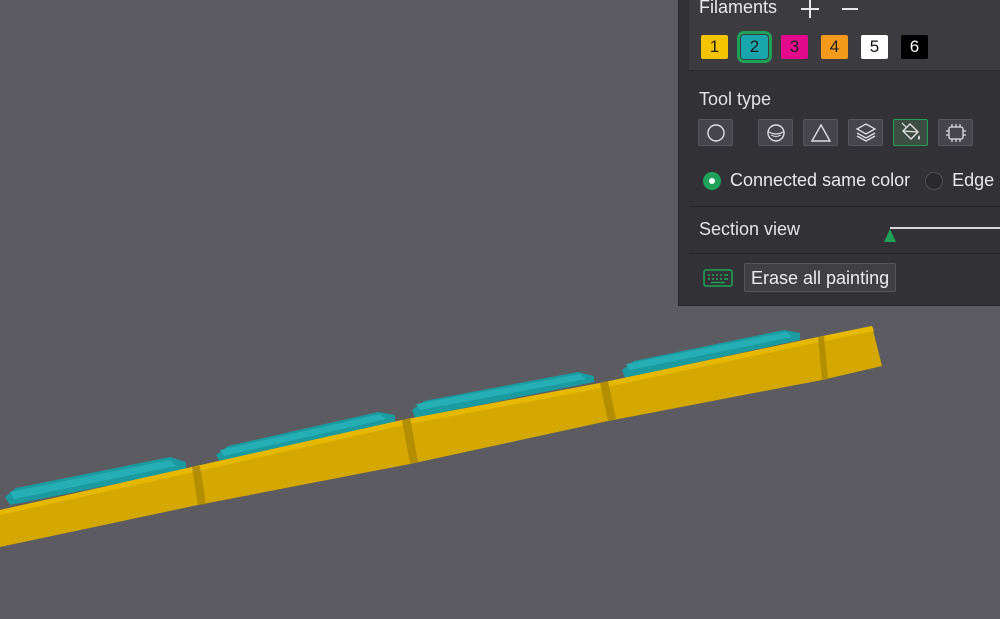 The width and height of the screenshot is (1000, 619). I want to click on section-view-slider-thumb, so click(890, 235).